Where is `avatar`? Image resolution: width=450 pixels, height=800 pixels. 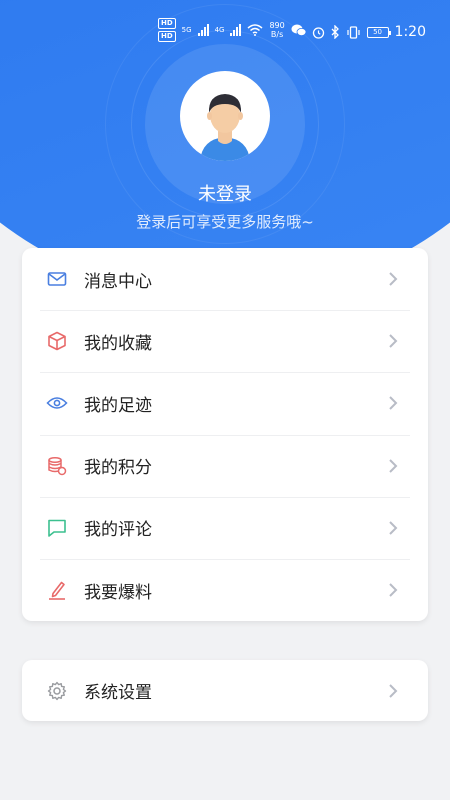 avatar is located at coordinates (225, 116).